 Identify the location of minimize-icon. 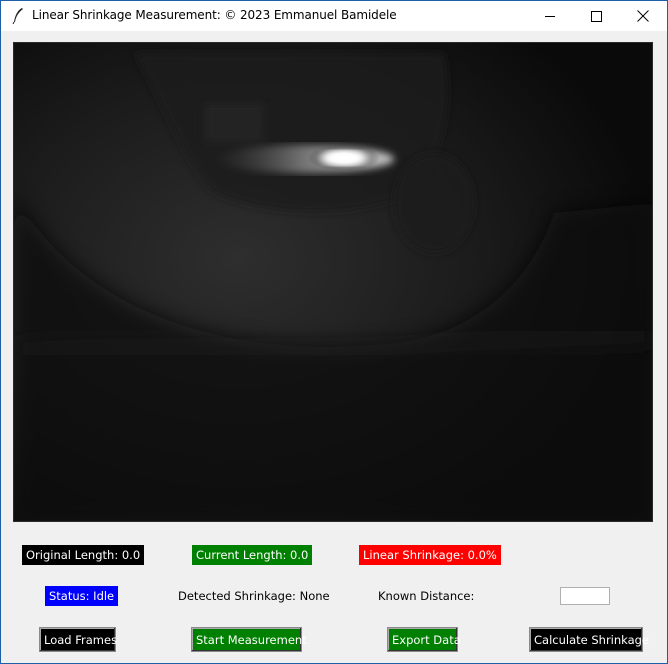
(549, 16).